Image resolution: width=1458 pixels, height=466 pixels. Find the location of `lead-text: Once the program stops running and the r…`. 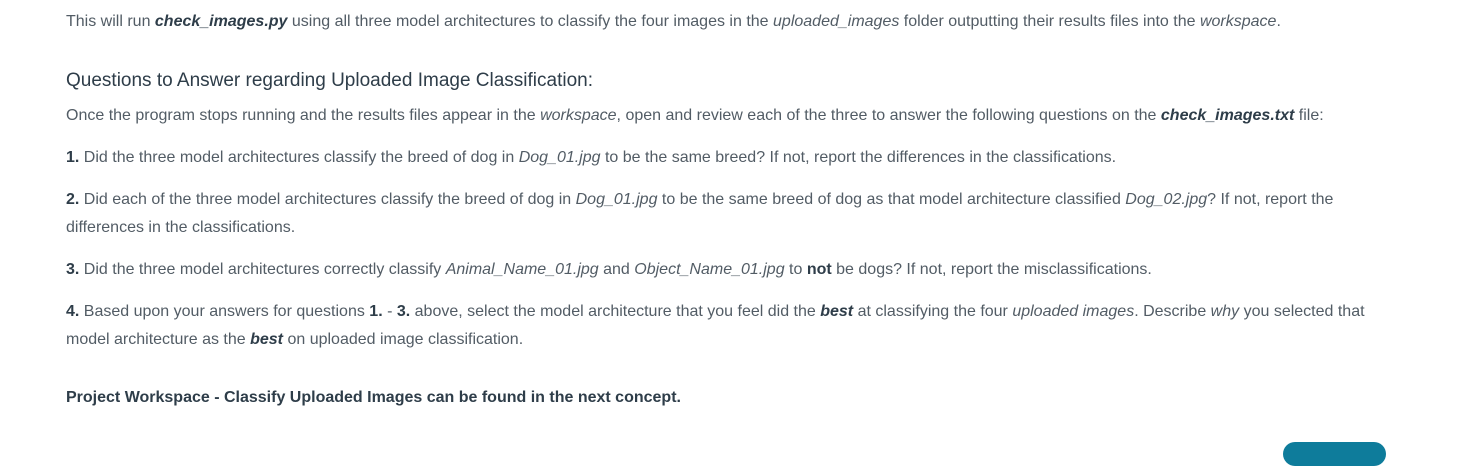

lead-text: Once the program stops running and the r… is located at coordinates (303, 115).